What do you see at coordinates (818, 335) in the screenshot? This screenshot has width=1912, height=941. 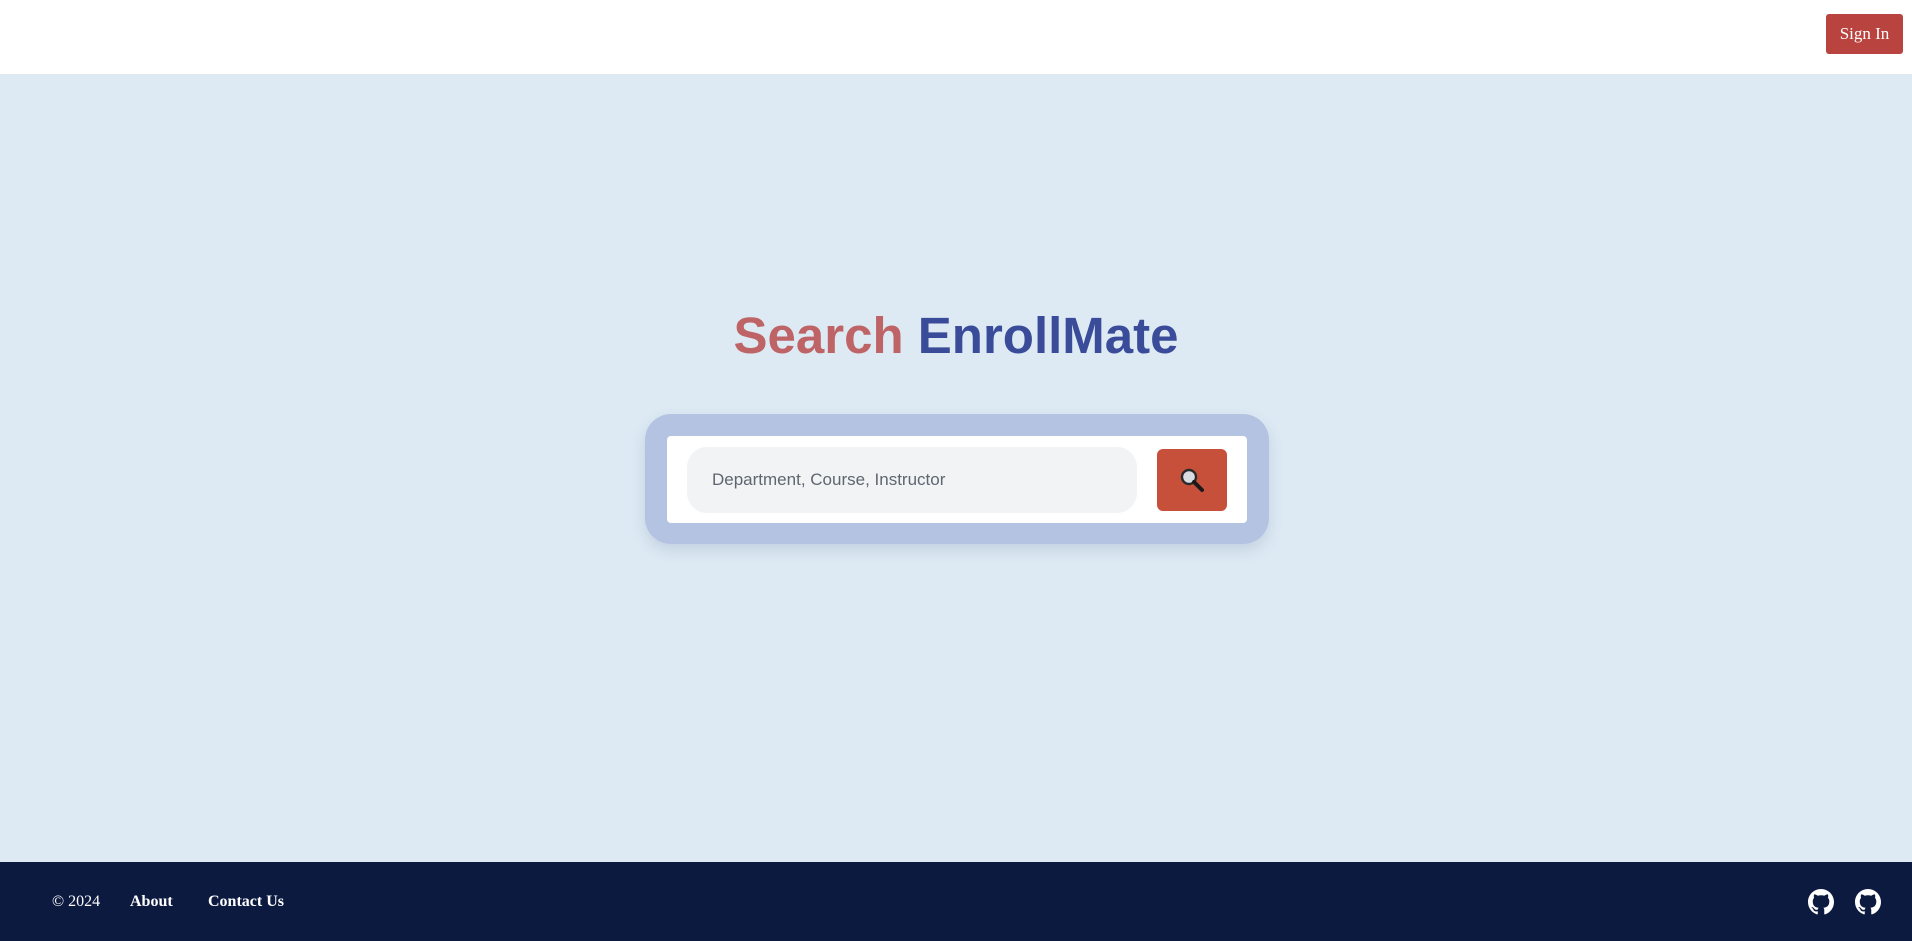 I see `title-word-search: Search` at bounding box center [818, 335].